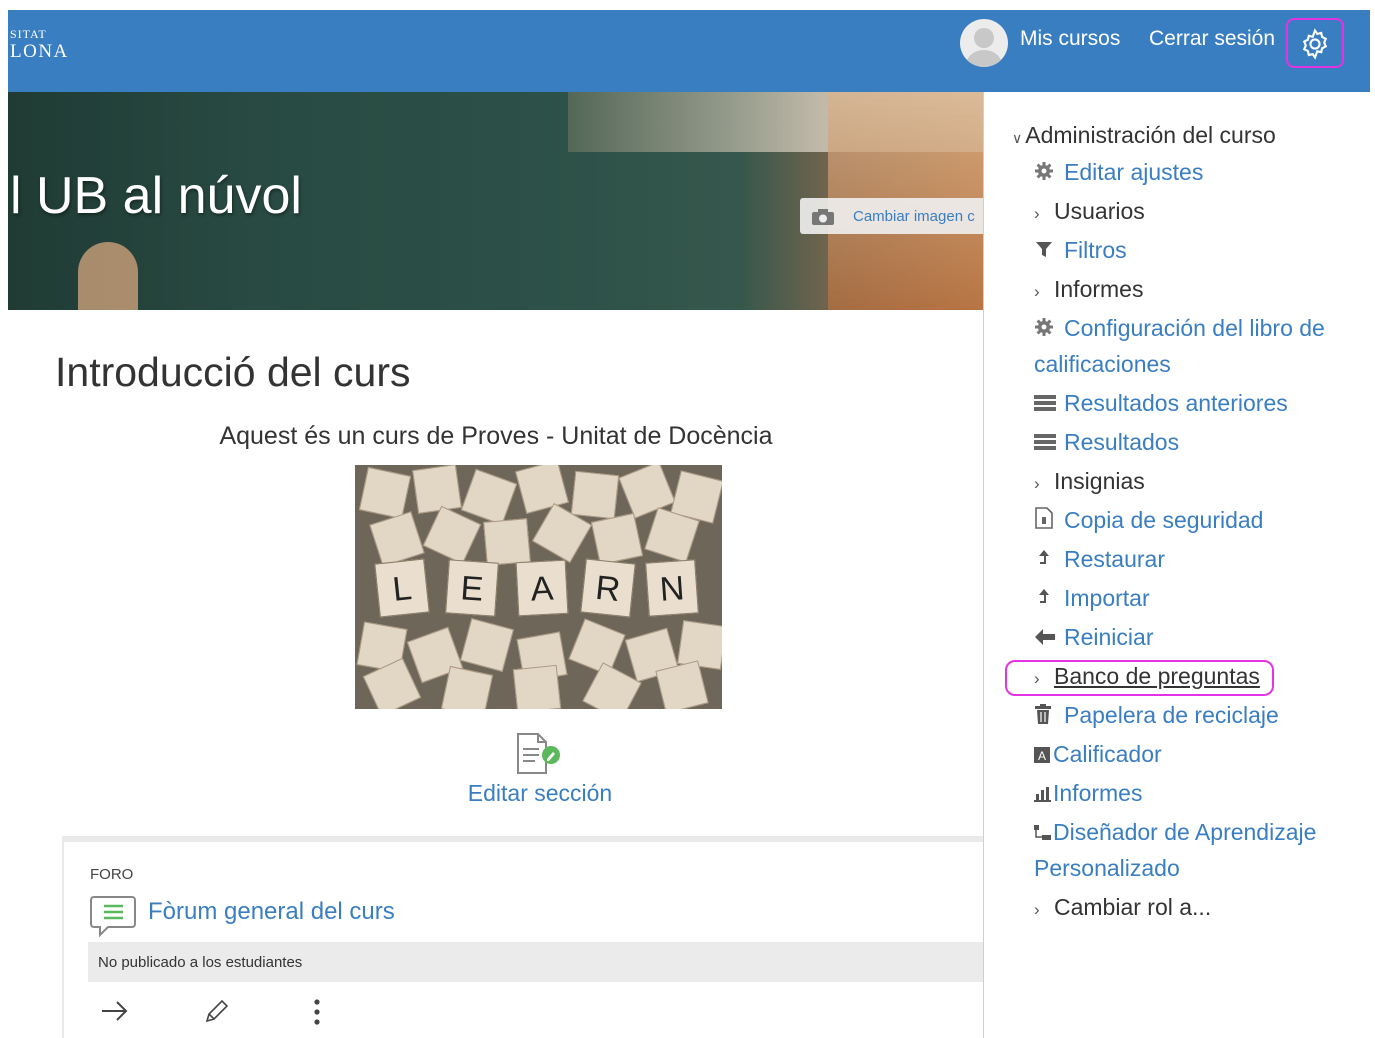 This screenshot has height=1038, width=1375. Describe the element at coordinates (402, 588) in the screenshot. I see `tile-letter: L` at that location.